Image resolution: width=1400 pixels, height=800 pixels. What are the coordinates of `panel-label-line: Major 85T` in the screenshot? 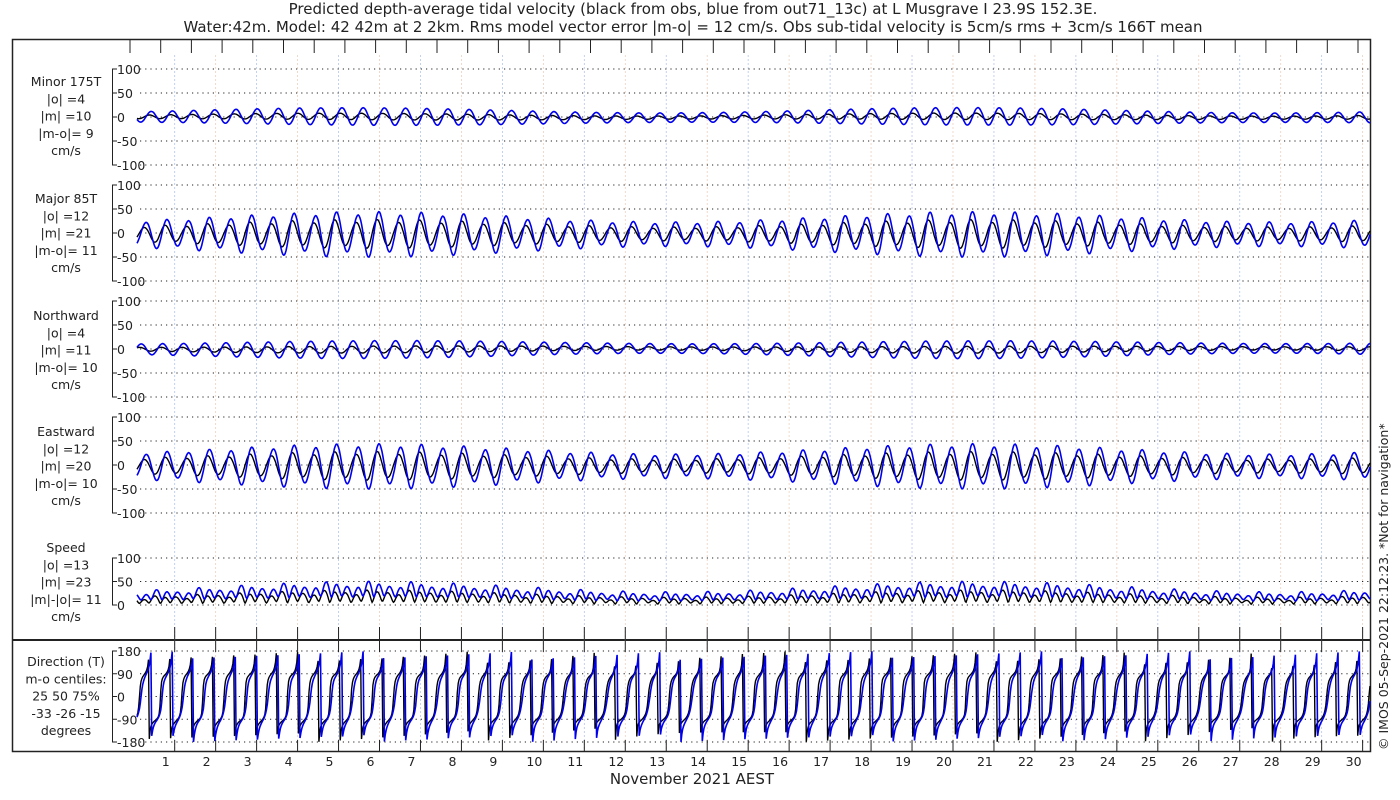 It's located at (66, 198).